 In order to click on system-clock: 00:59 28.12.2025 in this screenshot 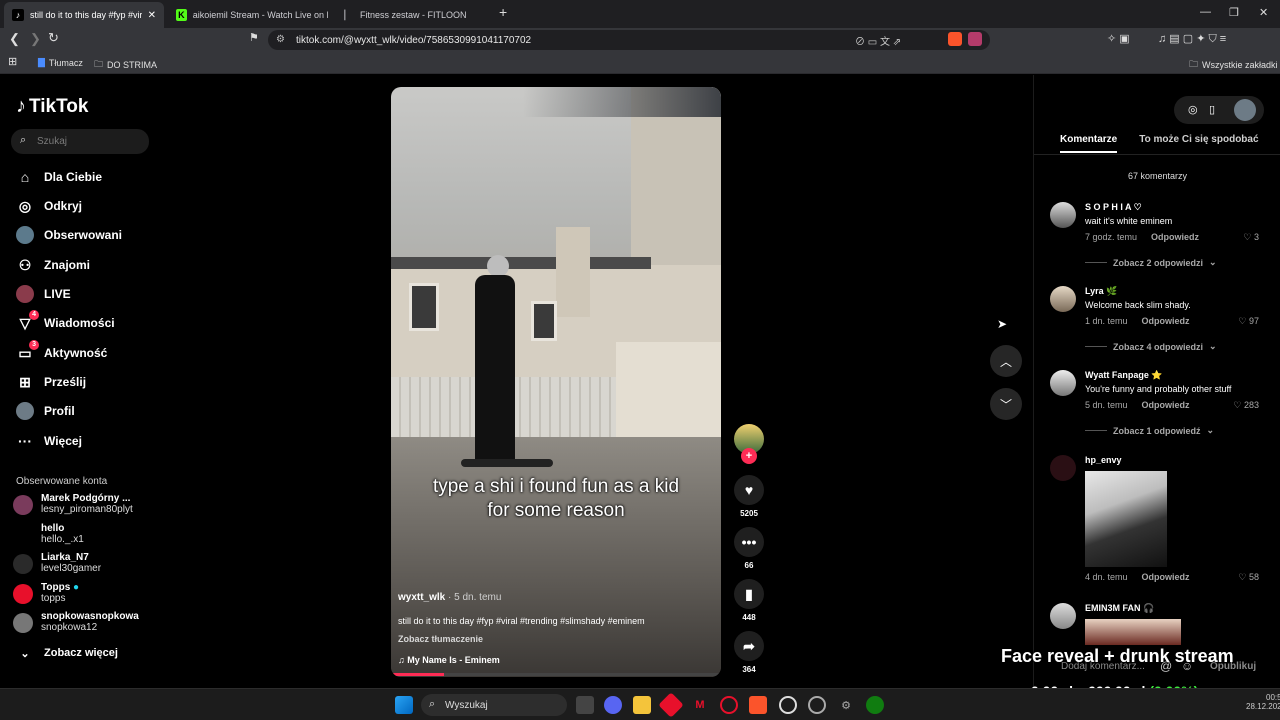, I will do `click(1263, 702)`.